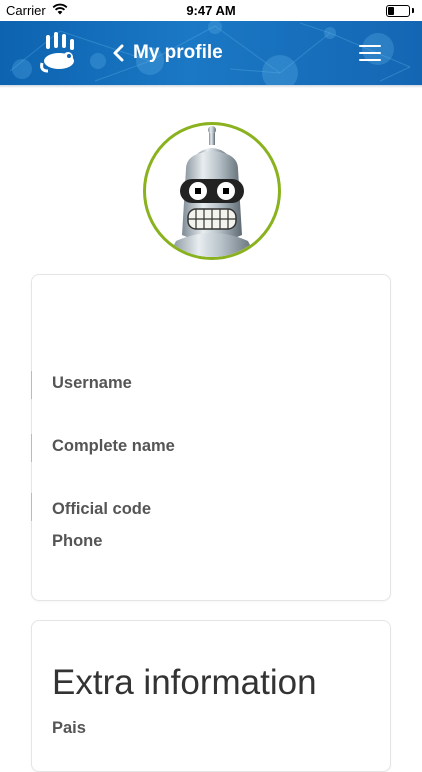 This screenshot has width=422, height=772. Describe the element at coordinates (102, 509) in the screenshot. I see `official-code-label: Official code` at that location.